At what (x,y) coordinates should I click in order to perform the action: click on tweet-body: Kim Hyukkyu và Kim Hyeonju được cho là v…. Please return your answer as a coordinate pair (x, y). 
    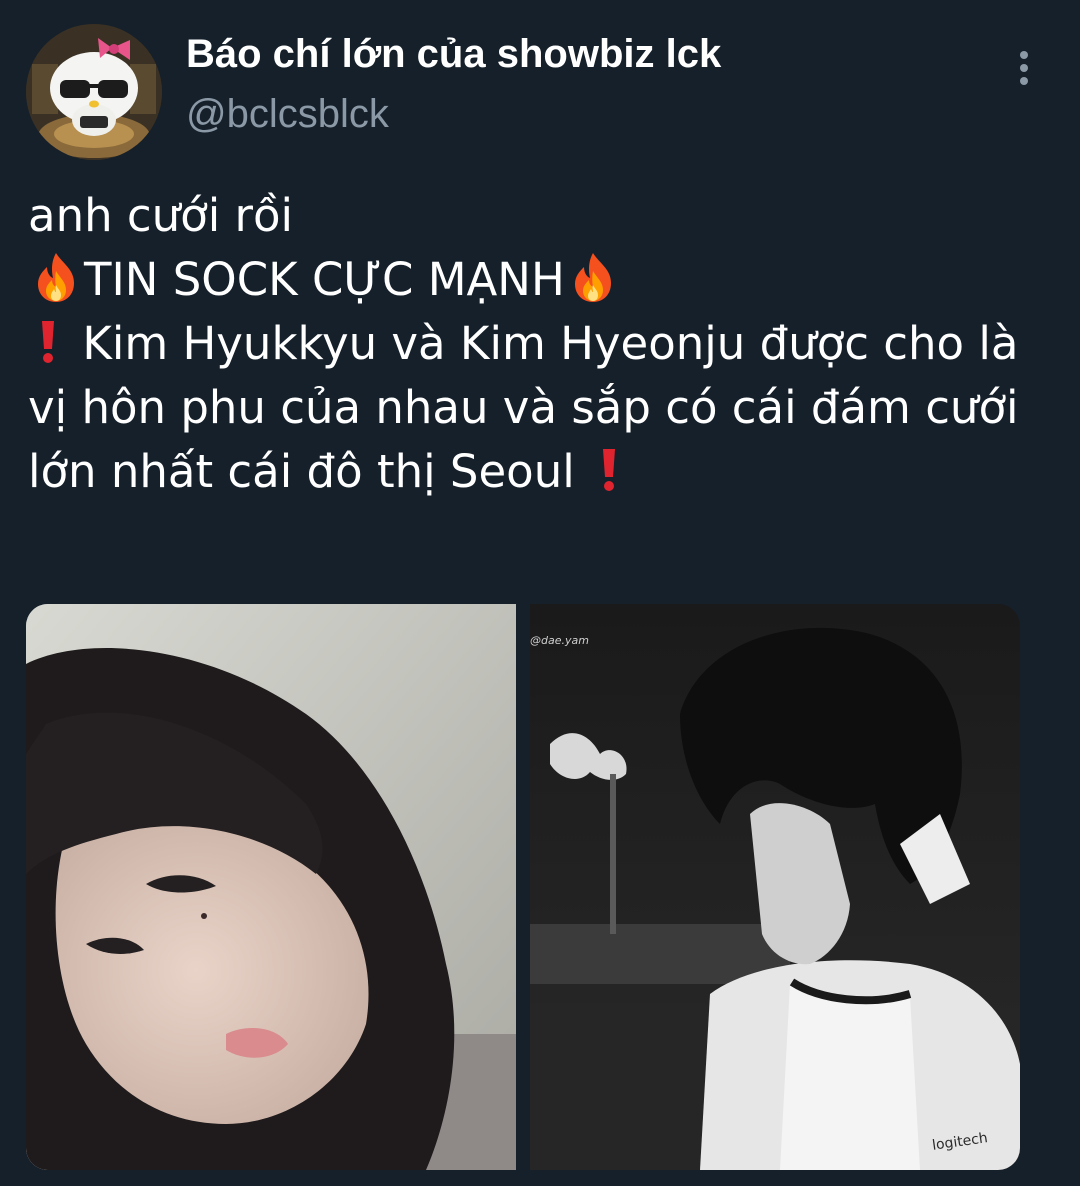
    Looking at the image, I should click on (523, 407).